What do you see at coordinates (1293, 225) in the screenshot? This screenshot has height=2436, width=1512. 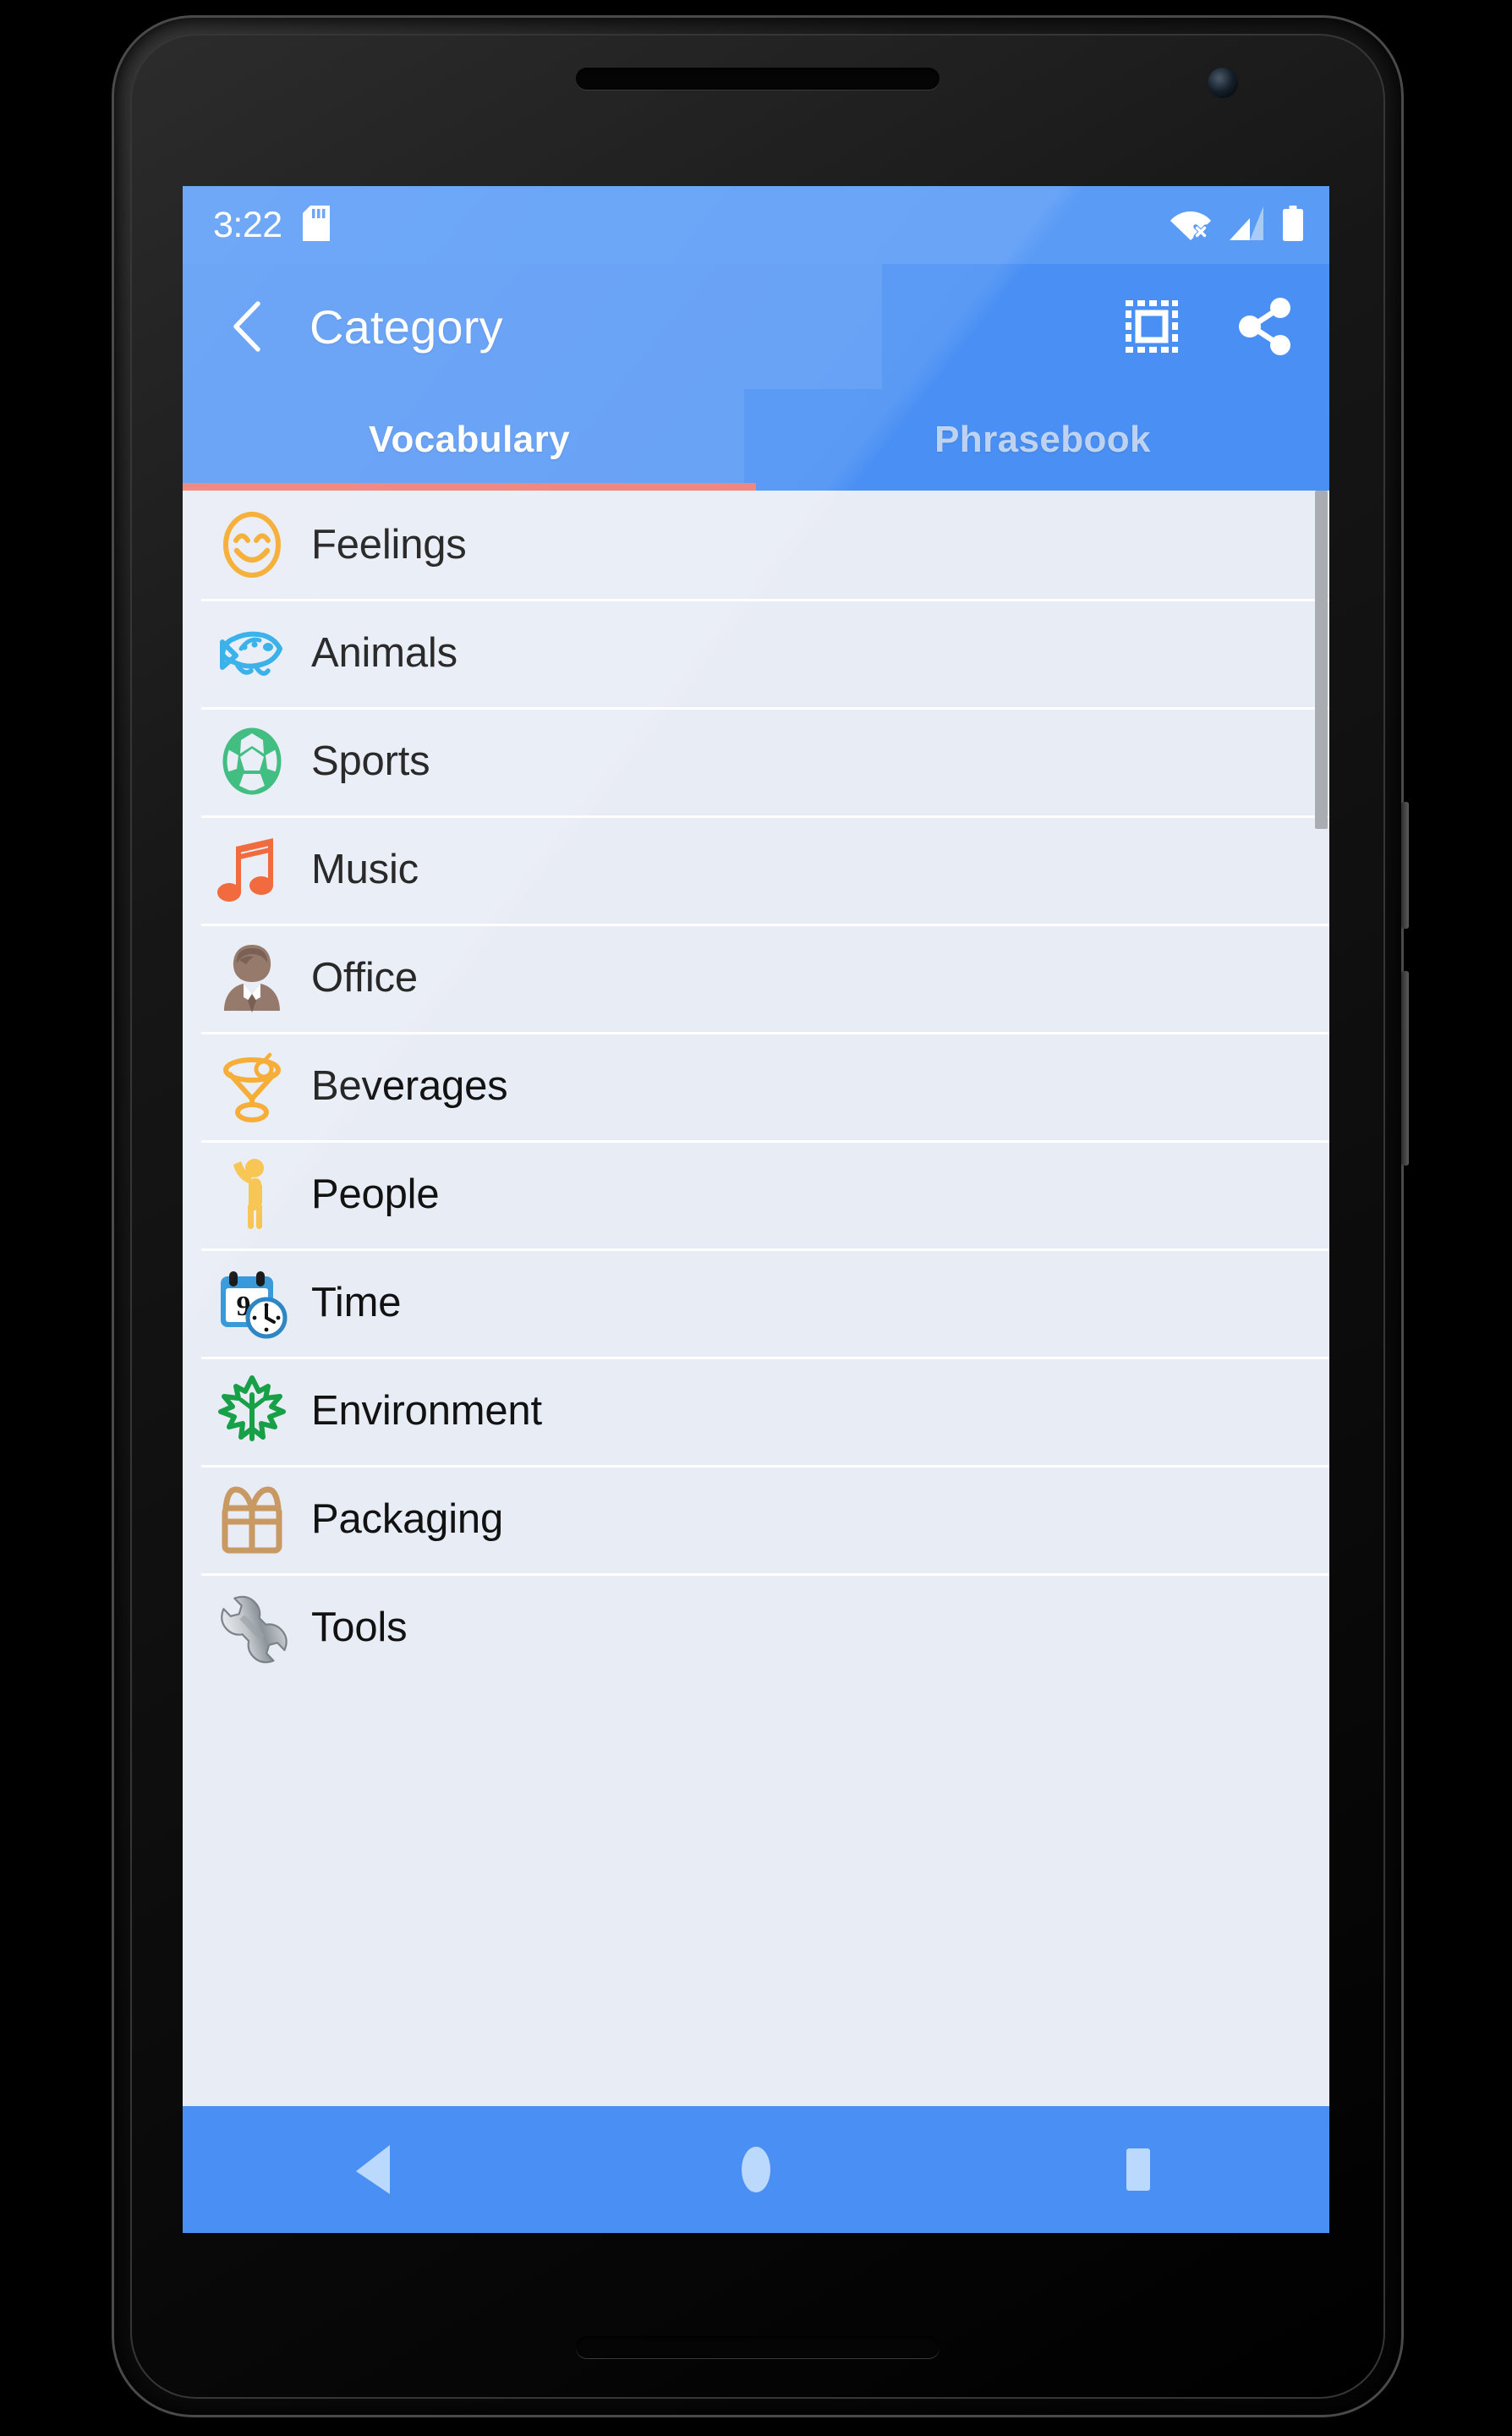 I see `battery-full-icon` at bounding box center [1293, 225].